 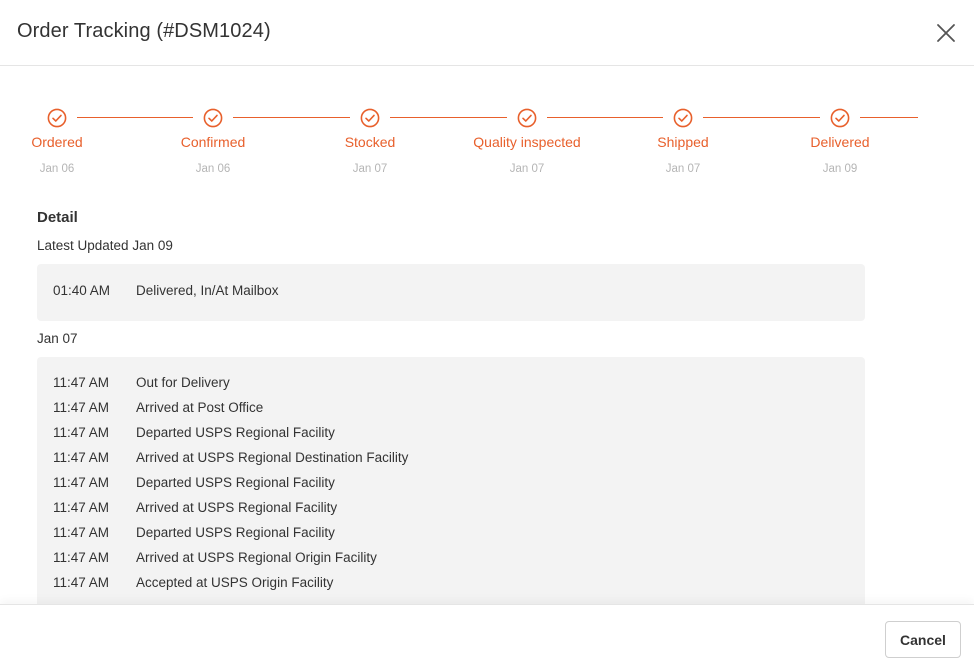 I want to click on step-ordered: Ordered Jan 06, so click(x=63, y=137).